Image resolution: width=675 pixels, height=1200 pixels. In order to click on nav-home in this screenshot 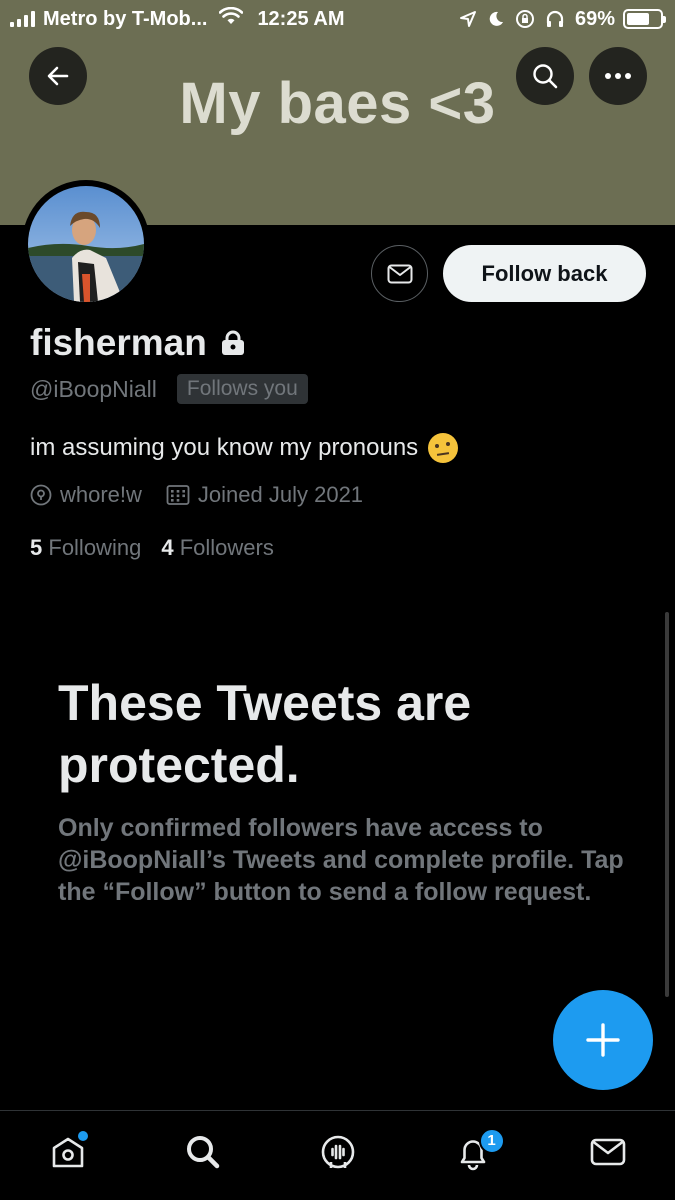, I will do `click(68, 1152)`.